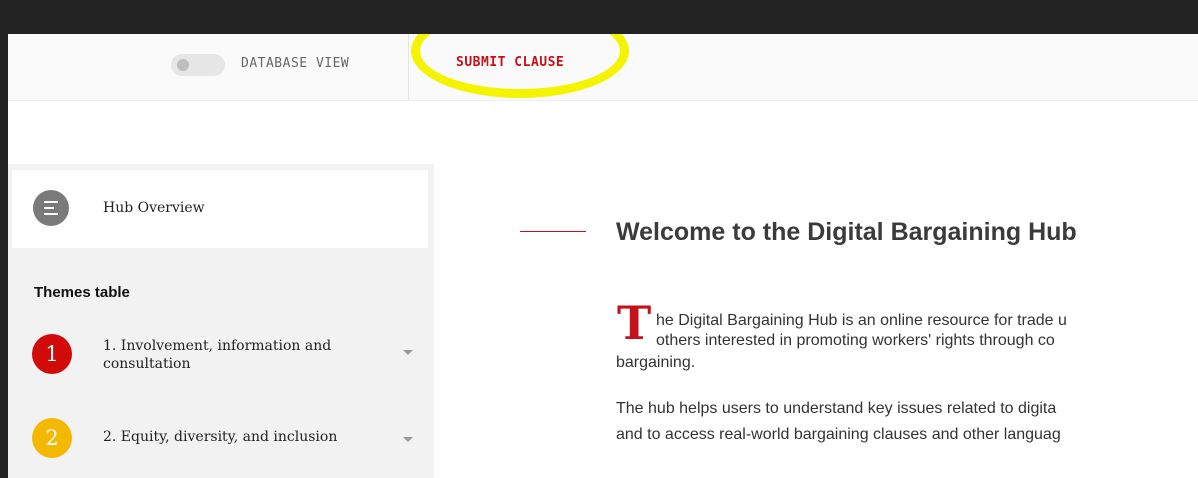 The height and width of the screenshot is (478, 1198). What do you see at coordinates (553, 231) in the screenshot?
I see `title-accent-rule` at bounding box center [553, 231].